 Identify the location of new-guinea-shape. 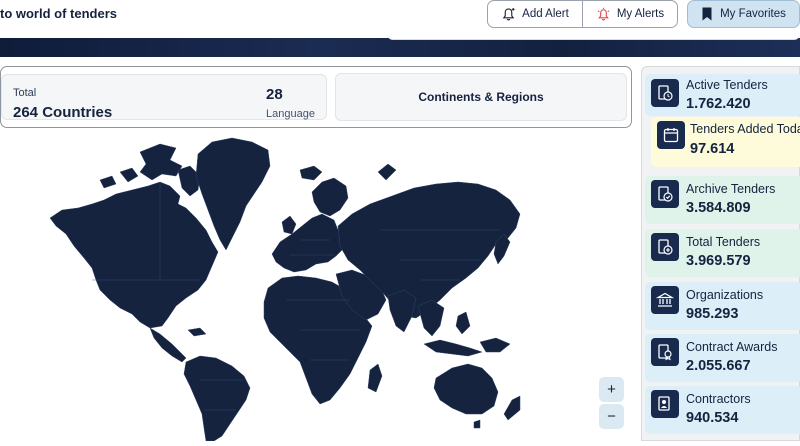
(495, 345).